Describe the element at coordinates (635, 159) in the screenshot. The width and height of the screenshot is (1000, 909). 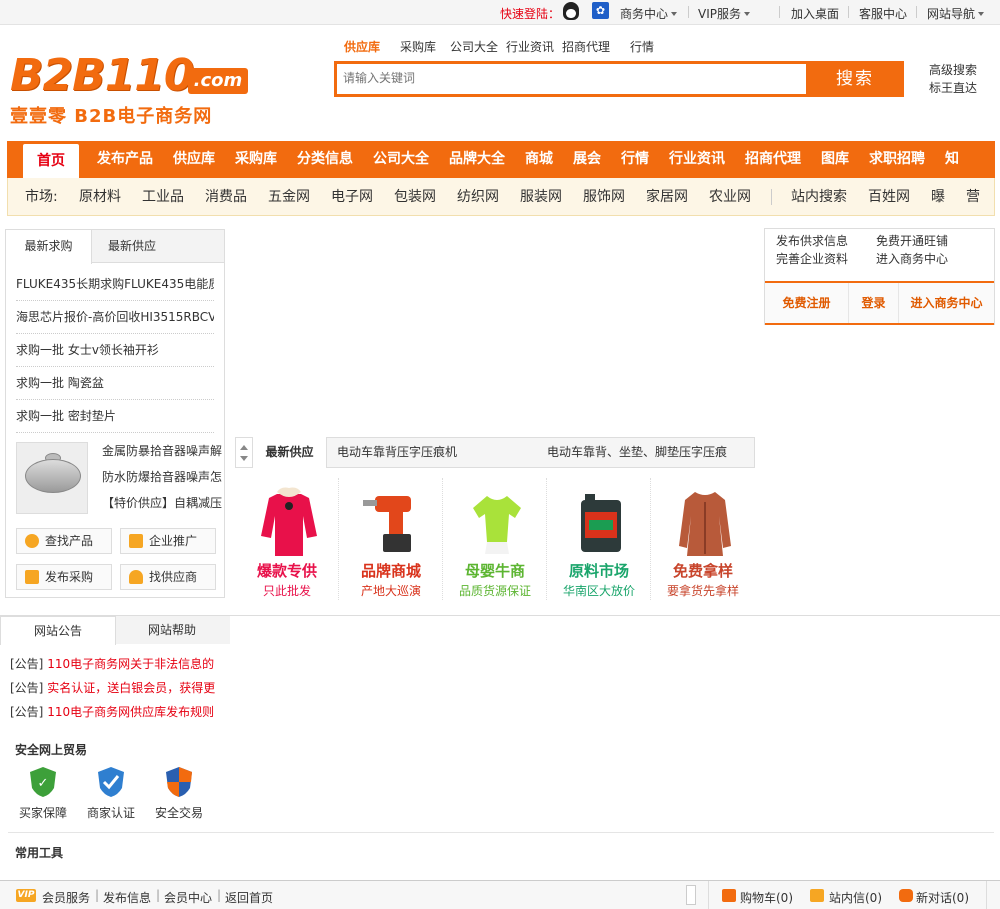
I see `nav-item-quotes: 行情` at that location.